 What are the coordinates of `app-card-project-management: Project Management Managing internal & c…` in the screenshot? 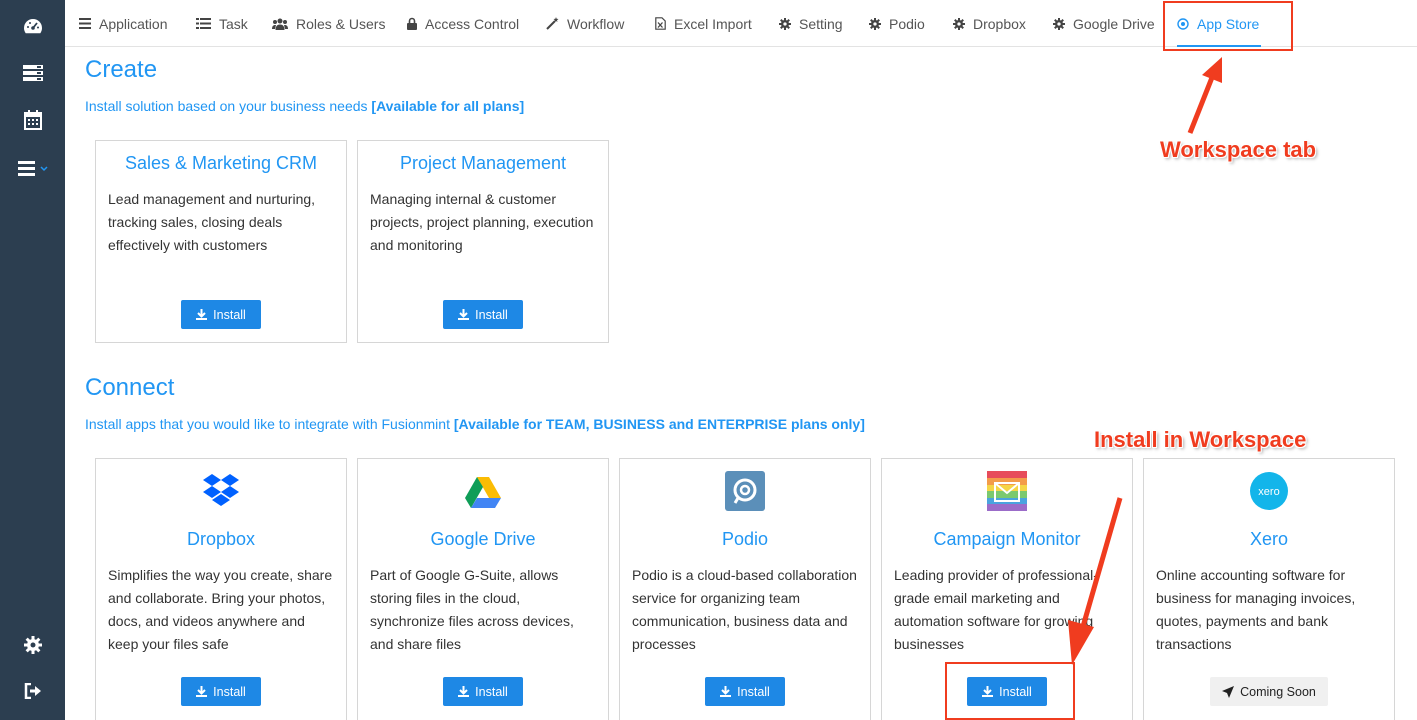 It's located at (483, 241).